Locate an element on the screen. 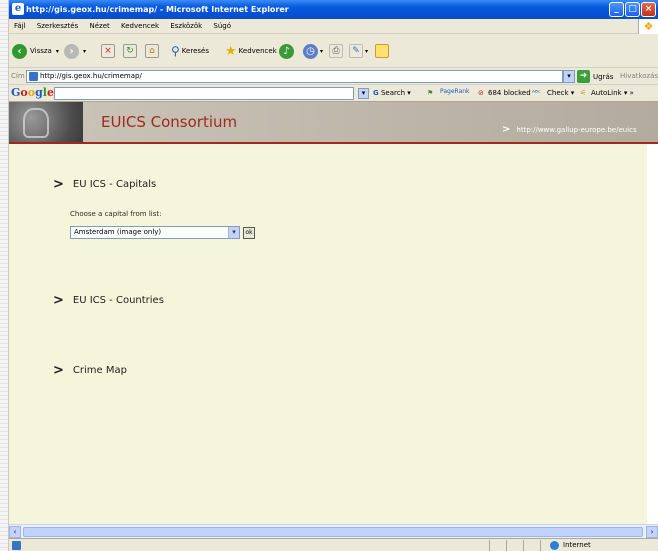 Image resolution: width=658 pixels, height=551 pixels. forward-dropdown-icon: ▾ is located at coordinates (84, 51).